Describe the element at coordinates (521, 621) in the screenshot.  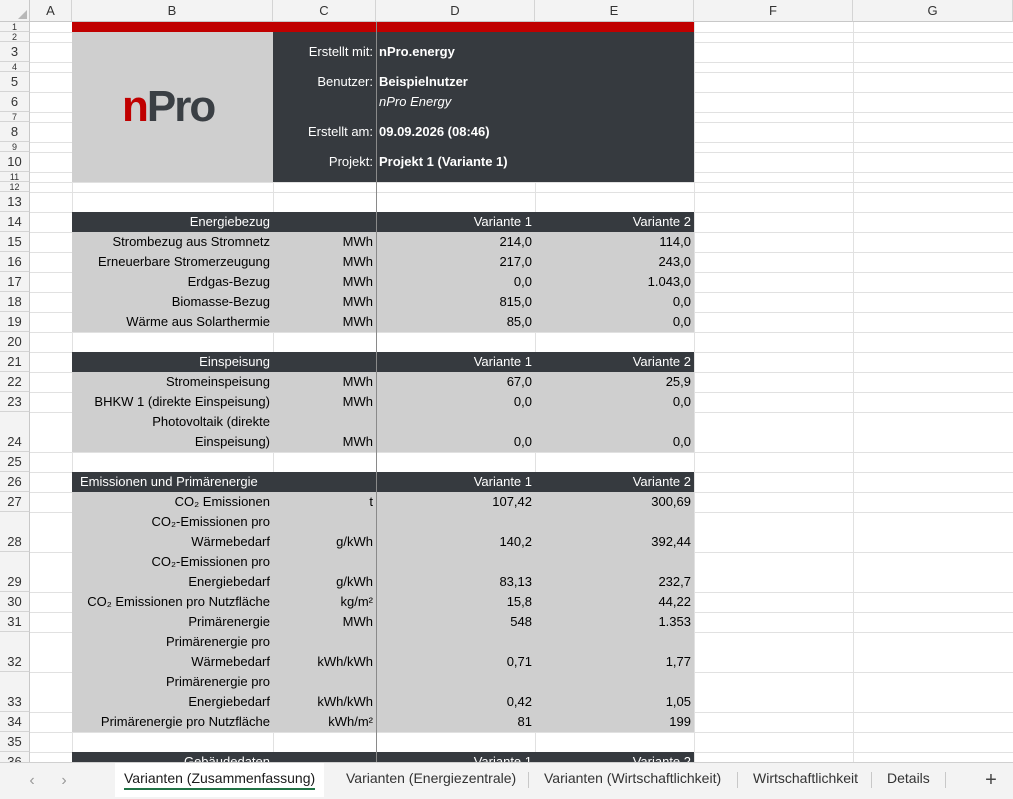
I see `value-variant1: 548` at that location.